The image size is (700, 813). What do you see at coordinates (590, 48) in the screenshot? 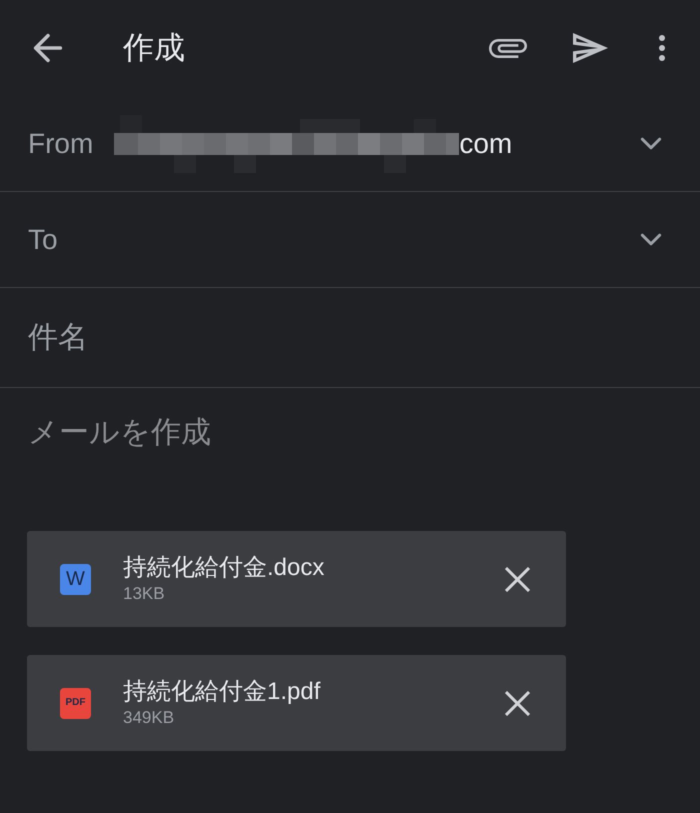
I see `send-icon` at bounding box center [590, 48].